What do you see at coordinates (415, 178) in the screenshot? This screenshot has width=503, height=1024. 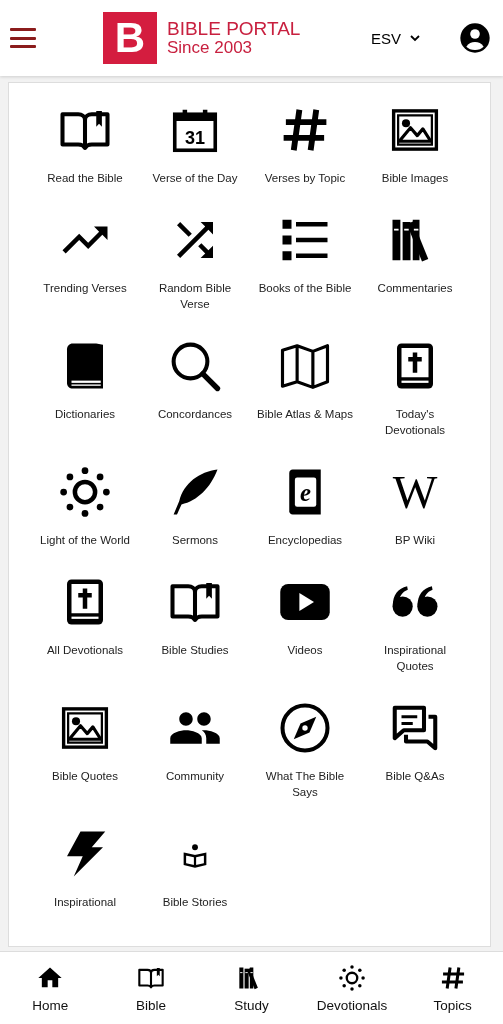 I see `tile-label: Bible Images` at bounding box center [415, 178].